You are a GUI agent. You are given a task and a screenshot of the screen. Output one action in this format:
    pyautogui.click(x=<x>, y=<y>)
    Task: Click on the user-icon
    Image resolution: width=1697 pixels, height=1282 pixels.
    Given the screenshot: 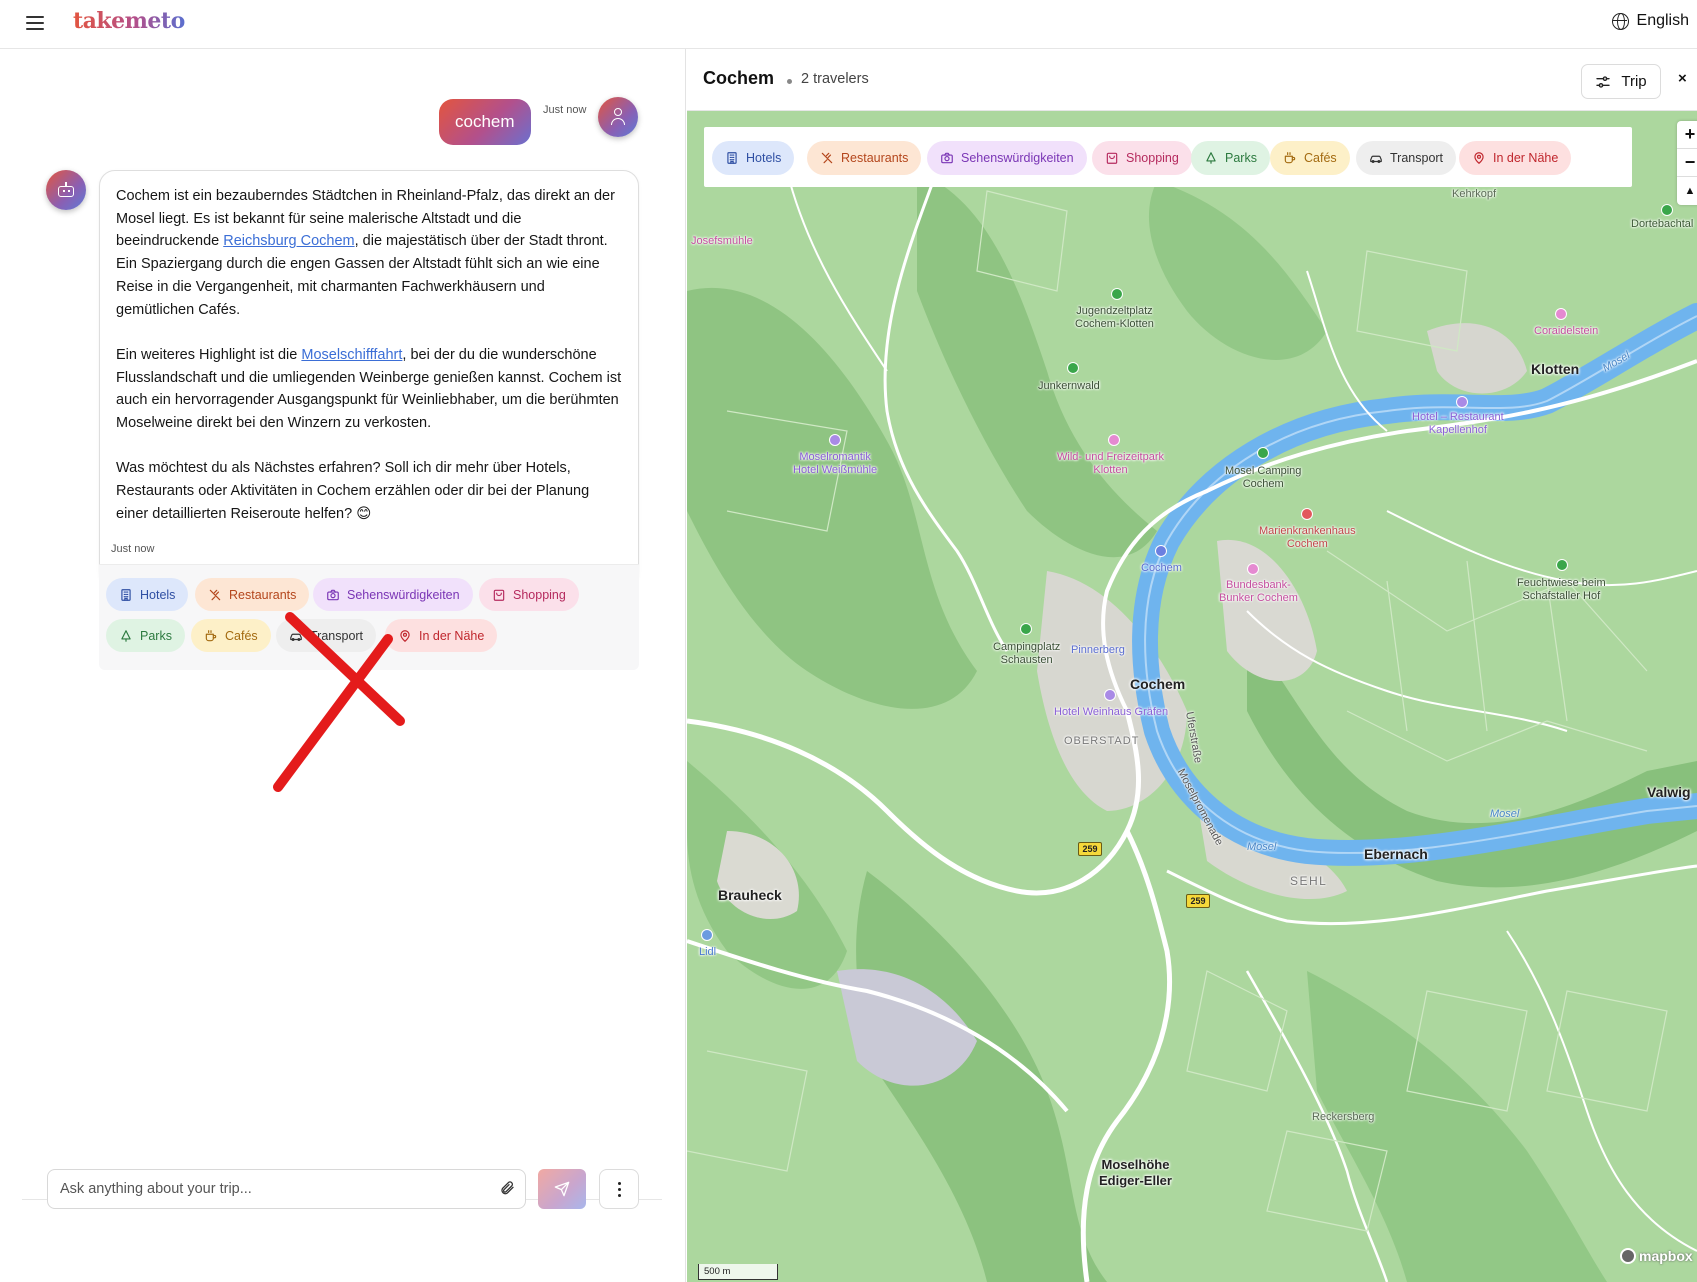 What is the action you would take?
    pyautogui.click(x=618, y=112)
    